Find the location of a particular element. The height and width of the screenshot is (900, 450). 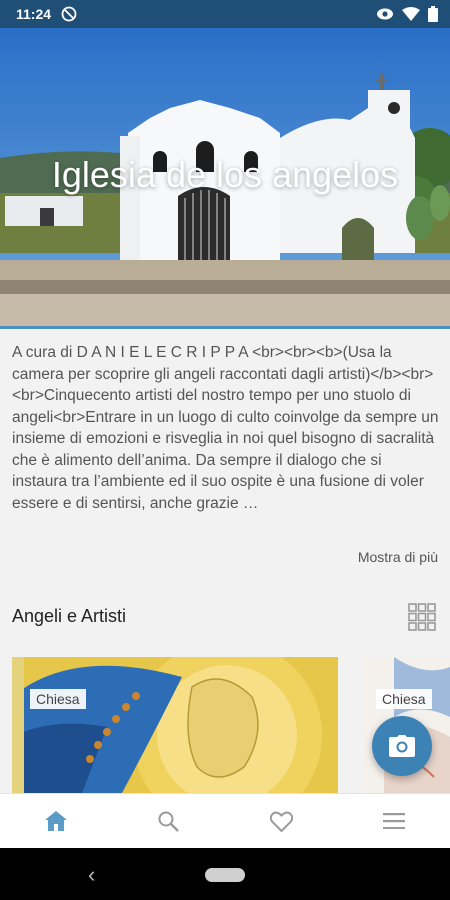

system-navigation-bar: ‹ is located at coordinates (225, 874).